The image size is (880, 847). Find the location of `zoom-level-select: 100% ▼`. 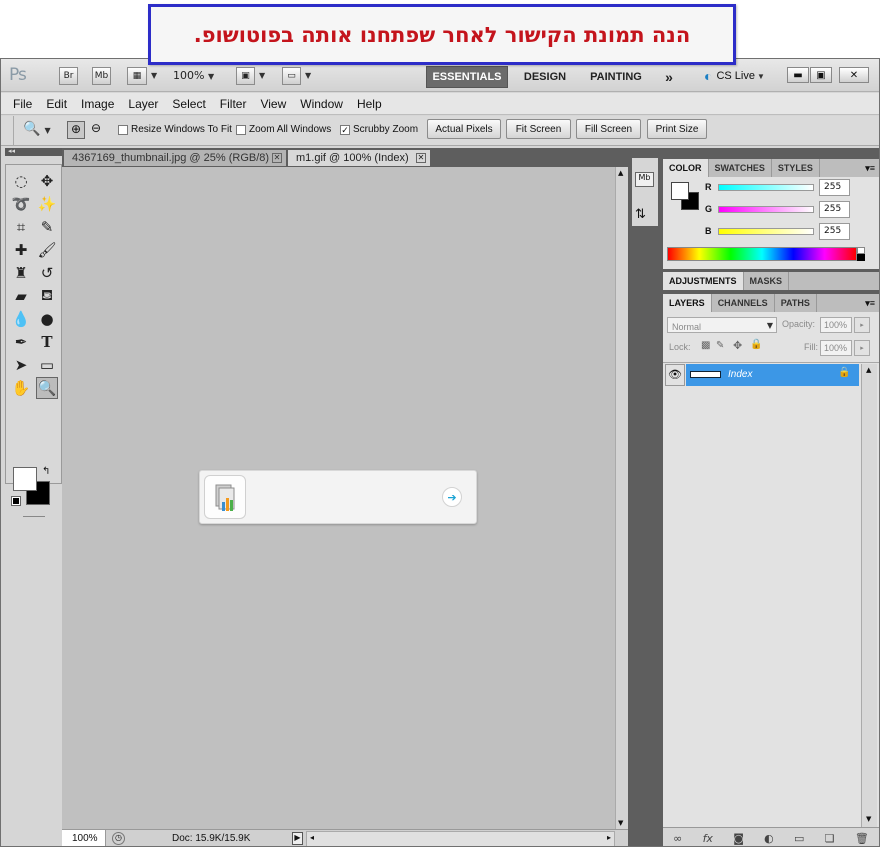

zoom-level-select: 100% ▼ is located at coordinates (193, 75).